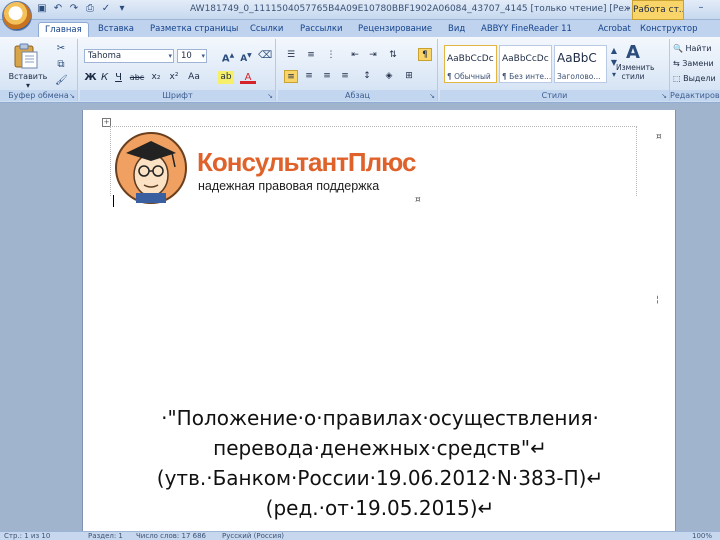 This screenshot has height=540, width=720. I want to click on shading-icon: ◈, so click(389, 76).